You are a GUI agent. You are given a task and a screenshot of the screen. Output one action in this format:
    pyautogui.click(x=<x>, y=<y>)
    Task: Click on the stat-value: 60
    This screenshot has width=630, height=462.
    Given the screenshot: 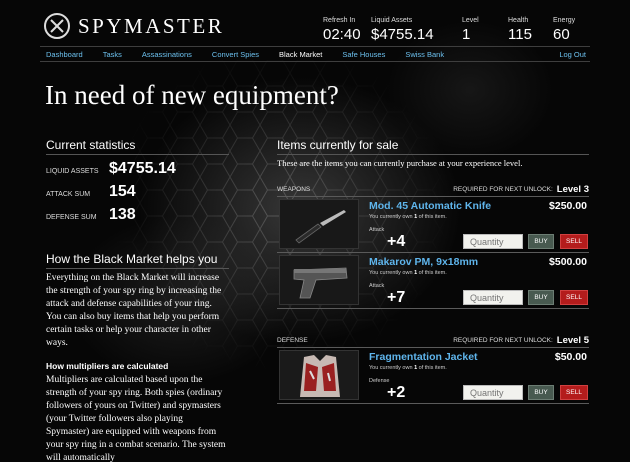 What is the action you would take?
    pyautogui.click(x=561, y=34)
    